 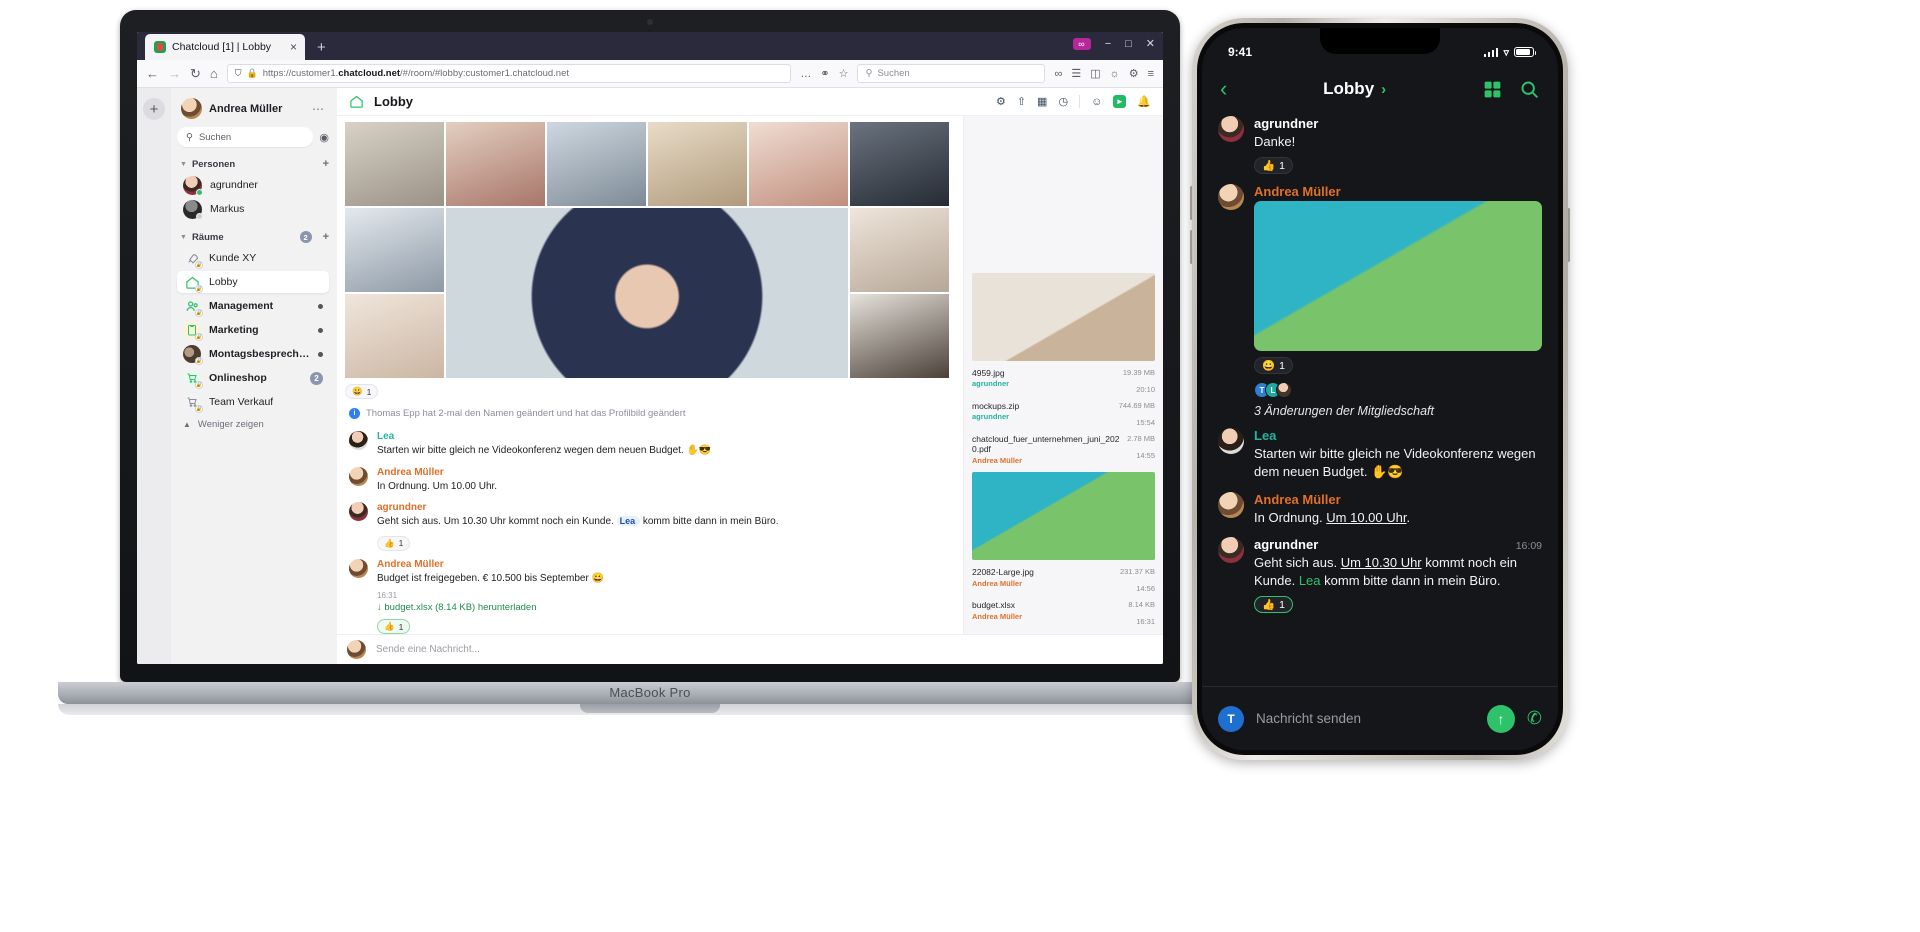 What do you see at coordinates (1151, 74) in the screenshot?
I see `menu-icon: ≡` at bounding box center [1151, 74].